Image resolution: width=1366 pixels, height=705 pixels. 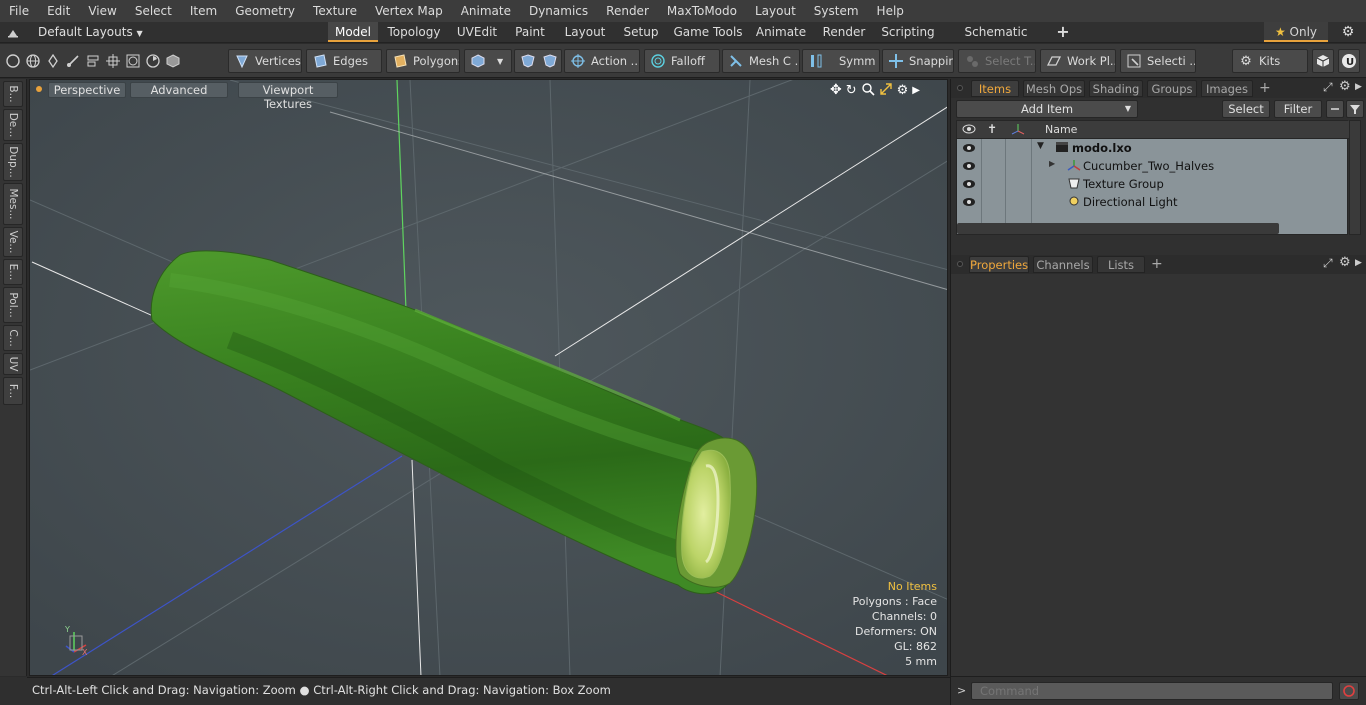 What do you see at coordinates (1348, 32) in the screenshot?
I see `gear-icon: ⚙` at bounding box center [1348, 32].